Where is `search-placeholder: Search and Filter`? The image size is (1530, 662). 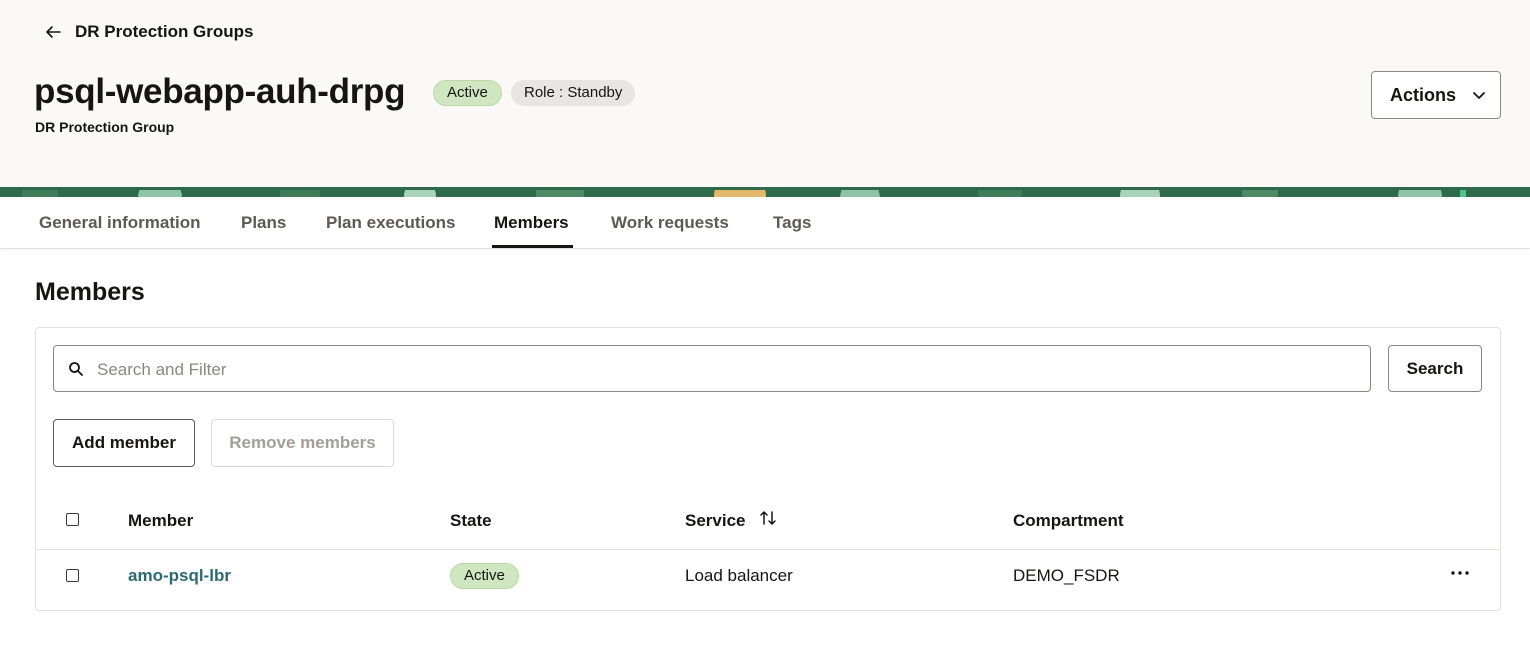
search-placeholder: Search and Filter is located at coordinates (162, 369).